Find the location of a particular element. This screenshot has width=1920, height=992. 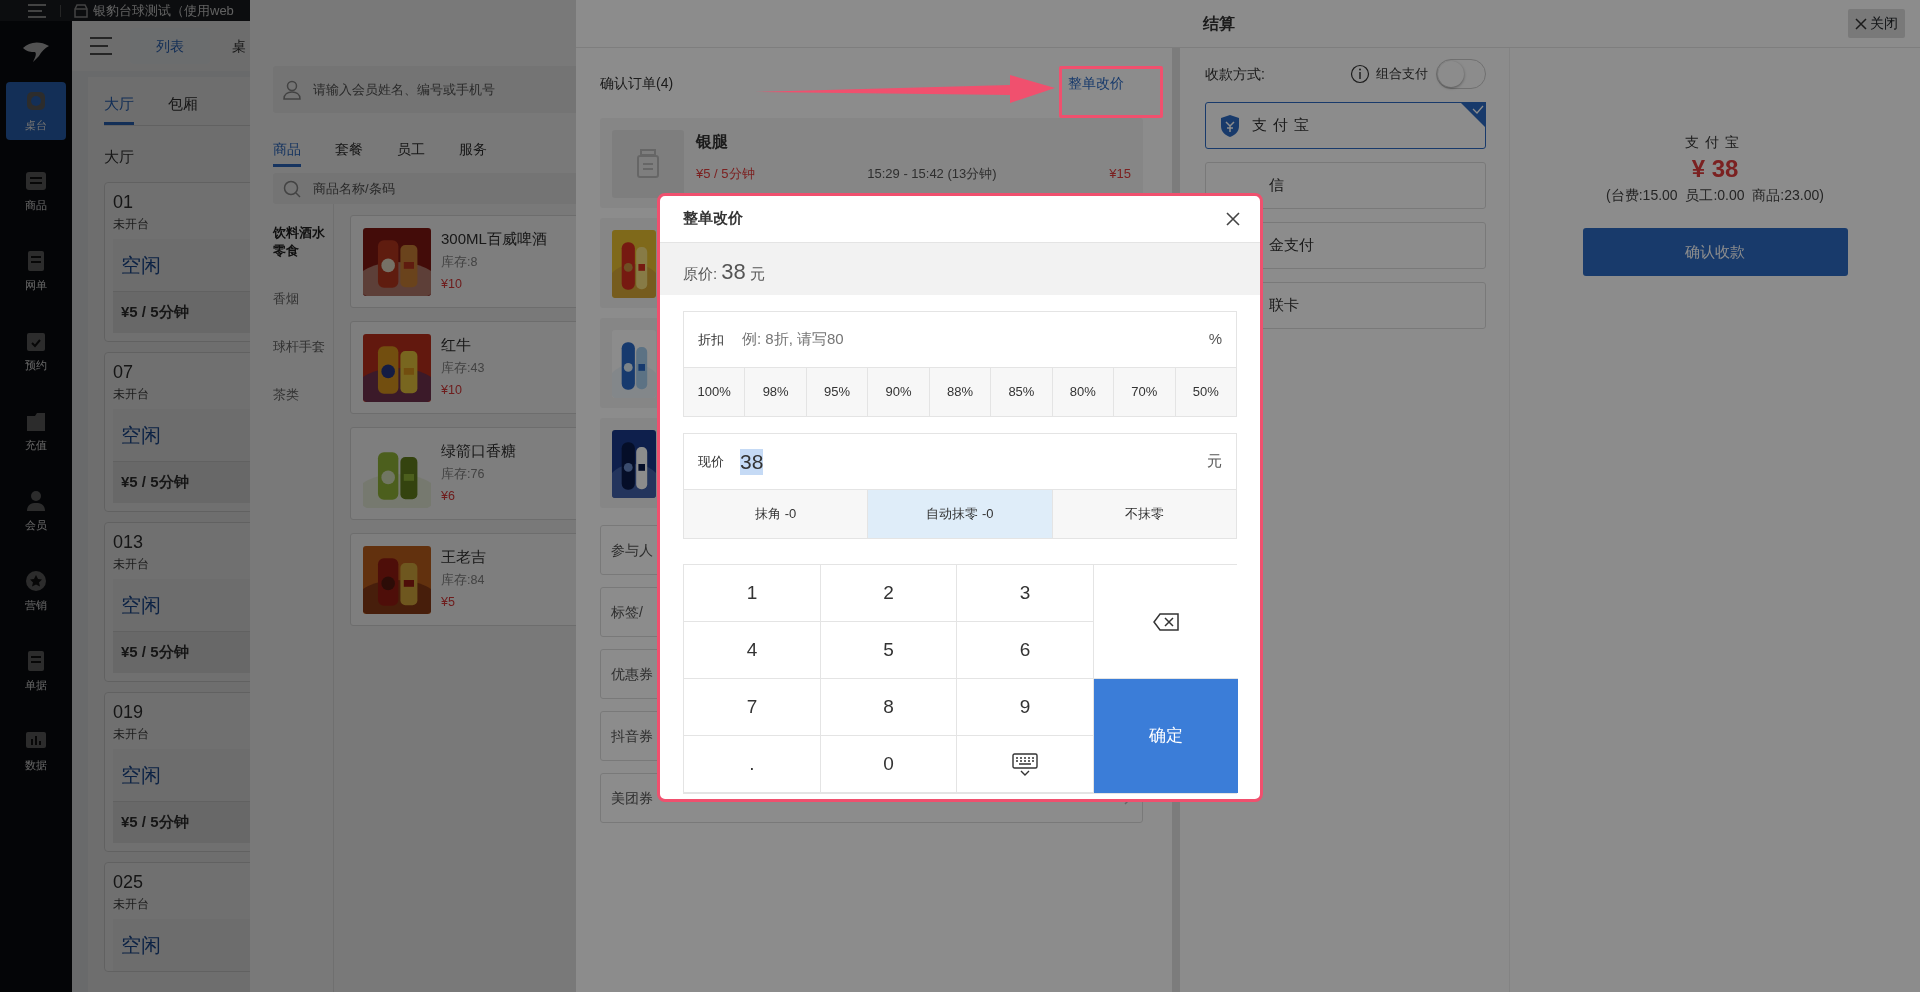

table-number: 019 is located at coordinates (129, 712).